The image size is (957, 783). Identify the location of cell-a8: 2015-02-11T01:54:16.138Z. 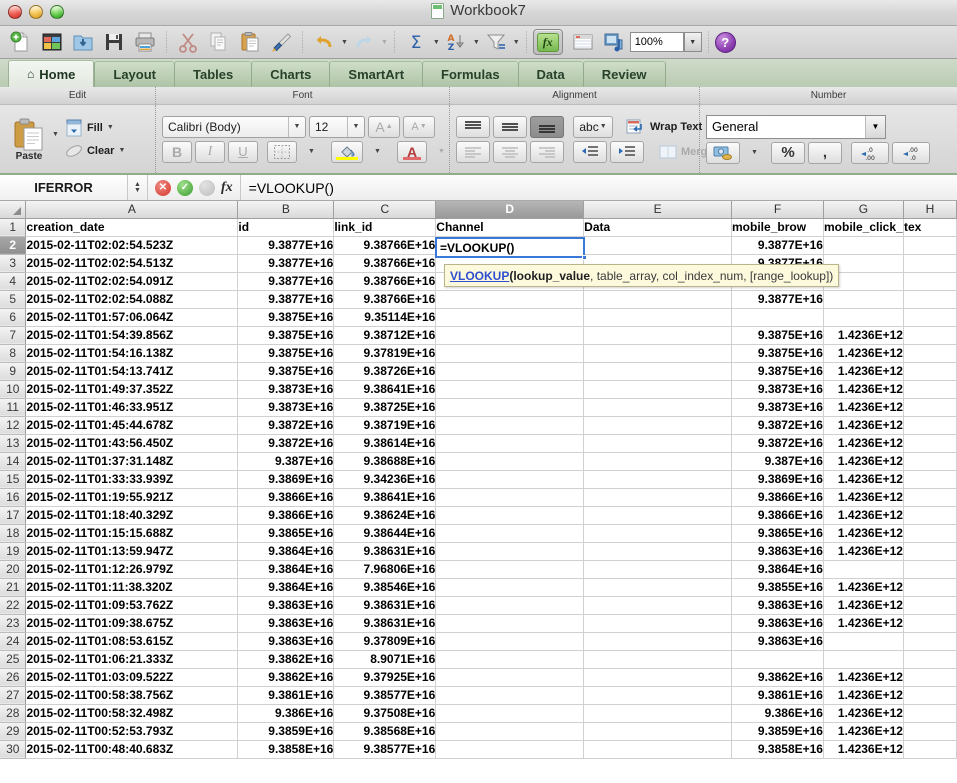
(132, 353).